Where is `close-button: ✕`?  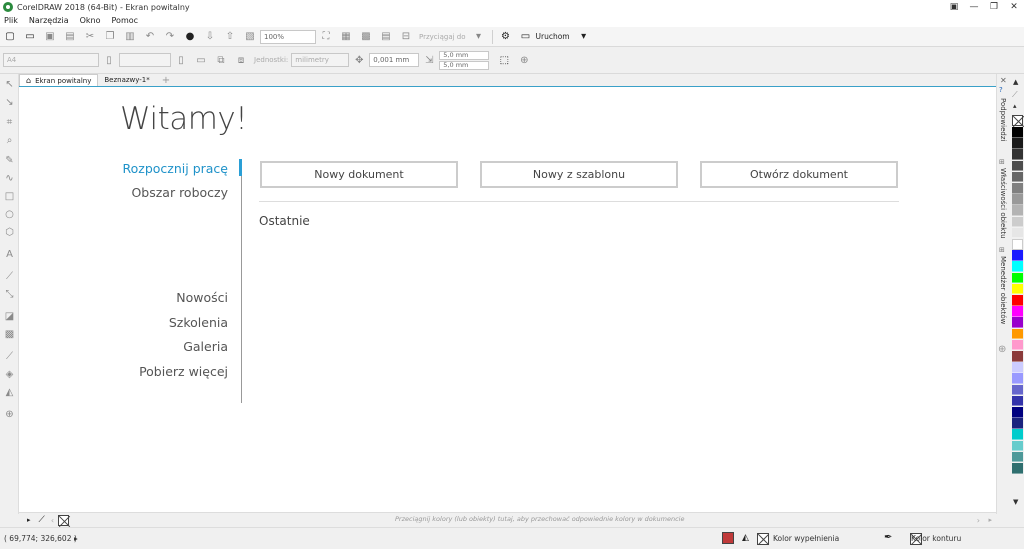 close-button: ✕ is located at coordinates (1014, 7).